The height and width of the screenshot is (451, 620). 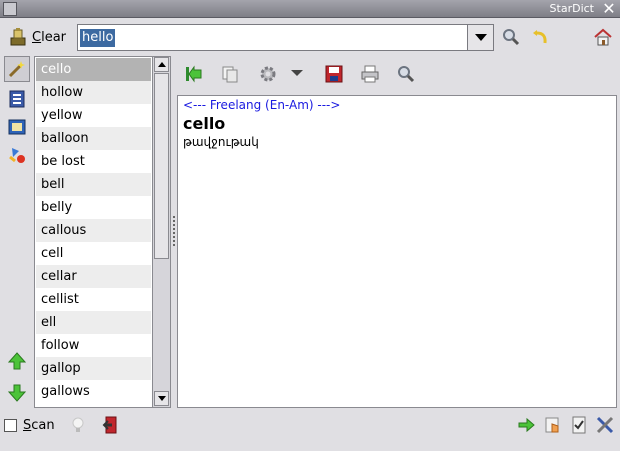 I want to click on close-window-button: ✕, so click(x=609, y=9).